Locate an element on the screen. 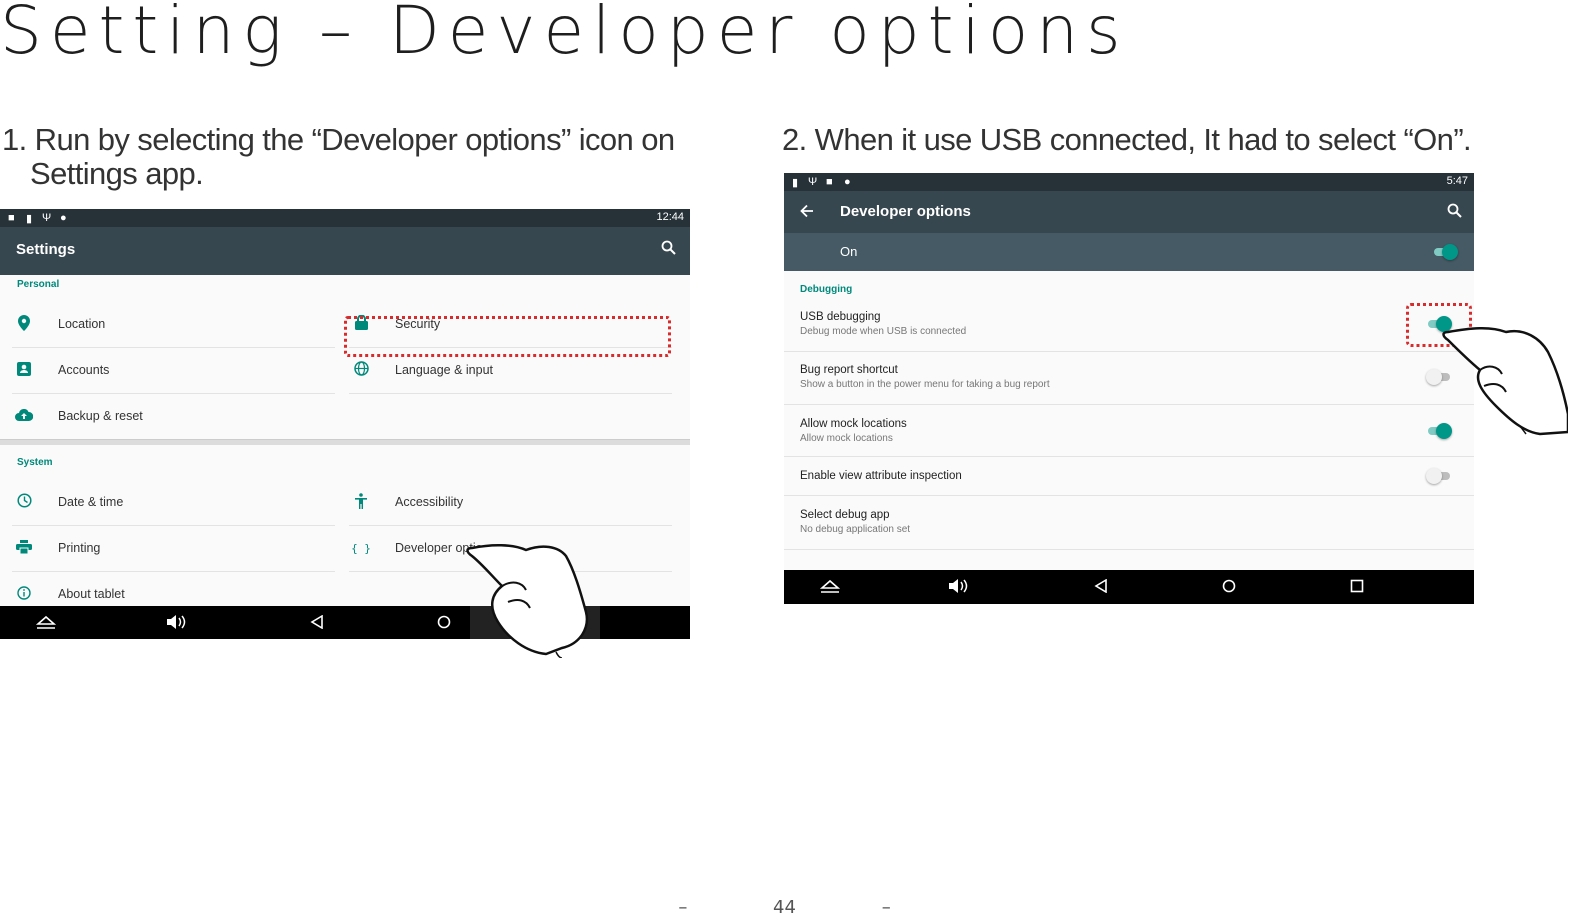  printer-icon is located at coordinates (24, 548).